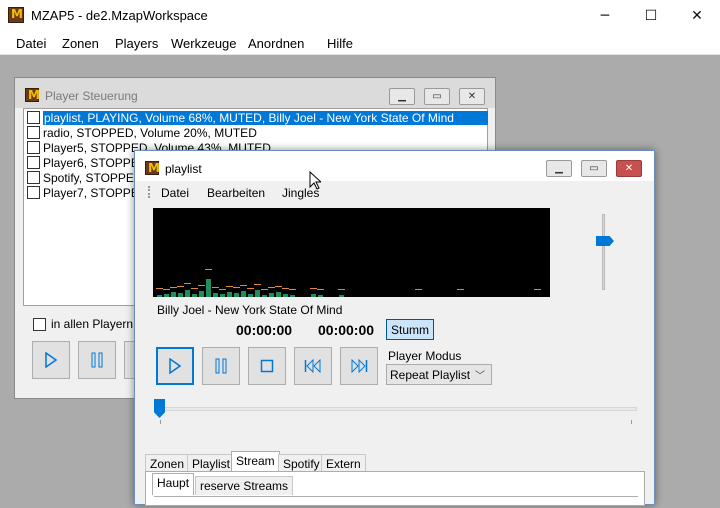 The image size is (720, 508). What do you see at coordinates (211, 463) in the screenshot?
I see `tab-playlist: Playlist` at bounding box center [211, 463].